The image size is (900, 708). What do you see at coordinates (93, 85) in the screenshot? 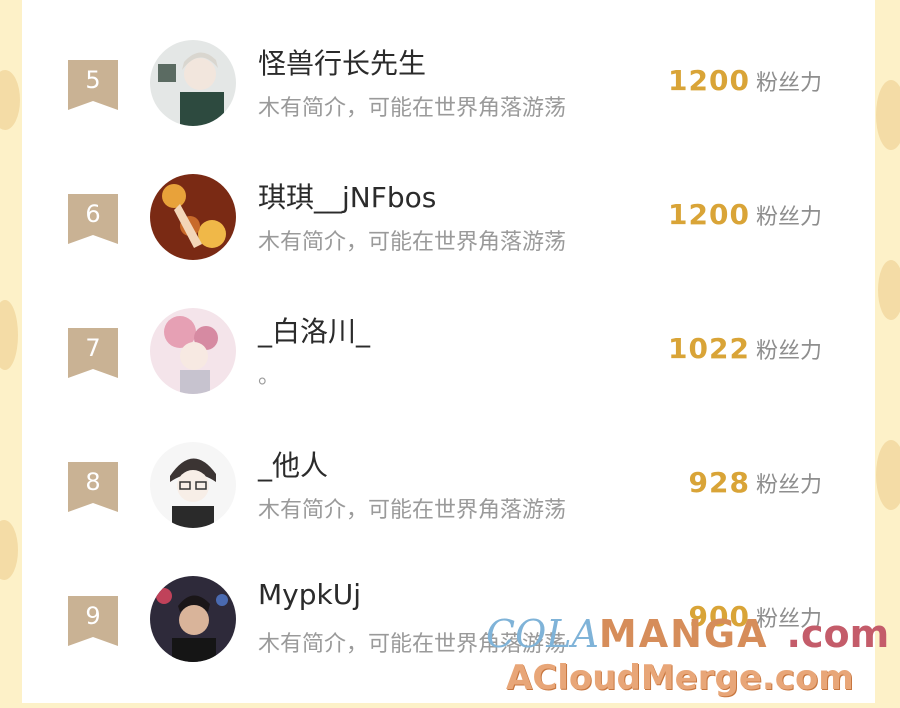
I see `rank-badge: 5` at bounding box center [93, 85].